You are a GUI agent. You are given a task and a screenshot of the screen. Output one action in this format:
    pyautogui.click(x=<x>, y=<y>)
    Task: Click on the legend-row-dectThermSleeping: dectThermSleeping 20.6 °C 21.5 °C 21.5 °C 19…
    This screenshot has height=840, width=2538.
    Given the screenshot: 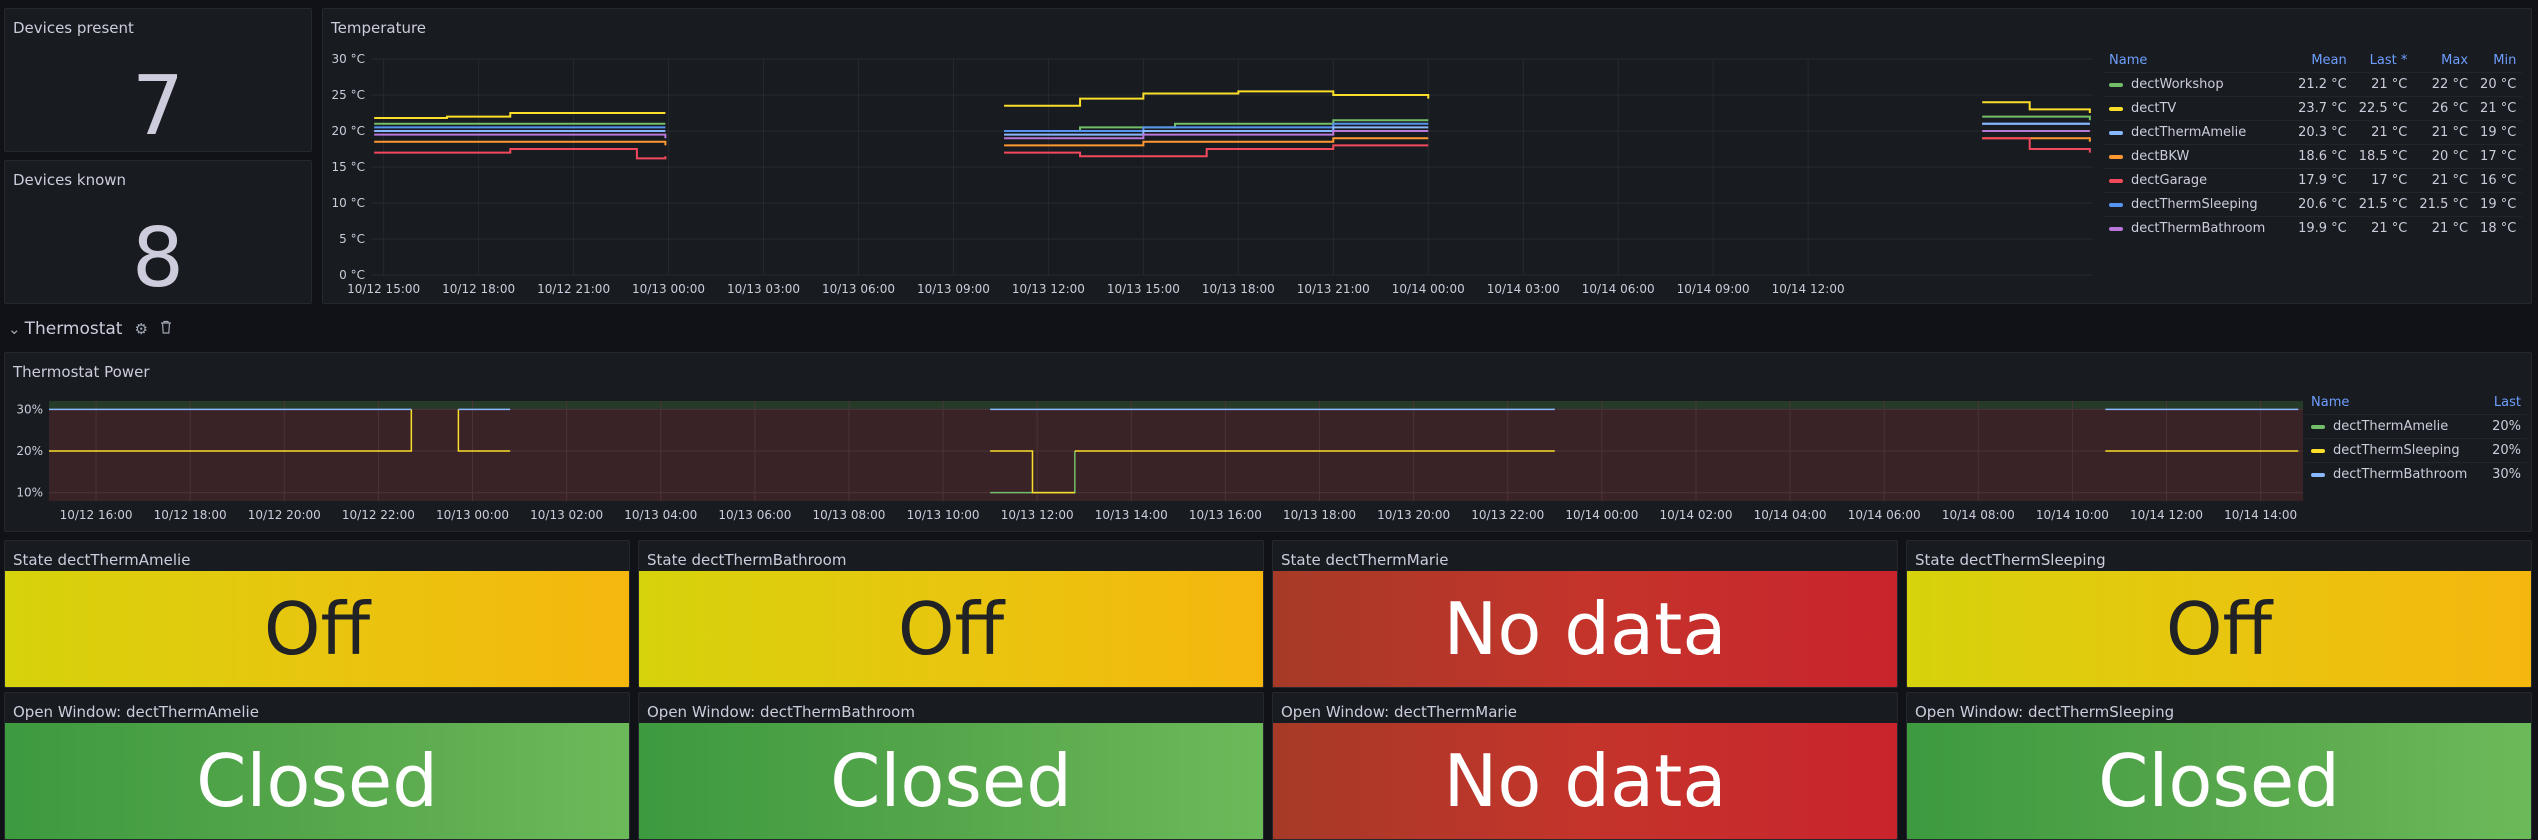 What is the action you would take?
    pyautogui.click(x=2313, y=204)
    